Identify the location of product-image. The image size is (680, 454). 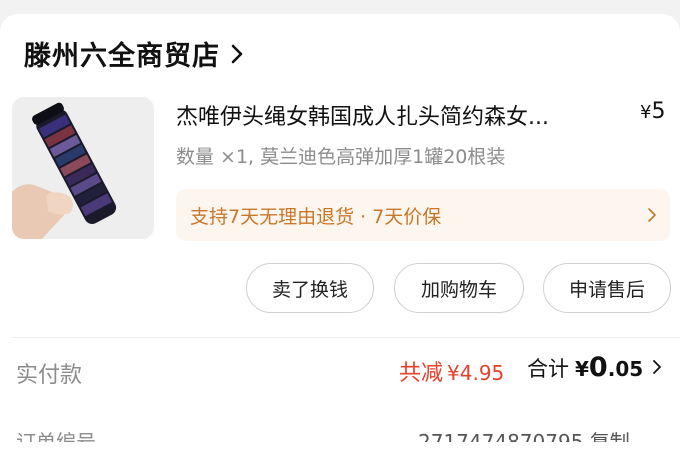
(83, 168).